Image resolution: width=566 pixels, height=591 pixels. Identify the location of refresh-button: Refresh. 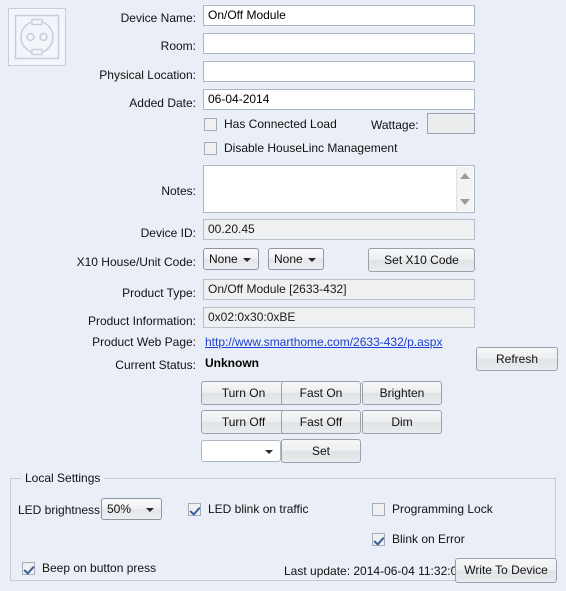
(517, 359).